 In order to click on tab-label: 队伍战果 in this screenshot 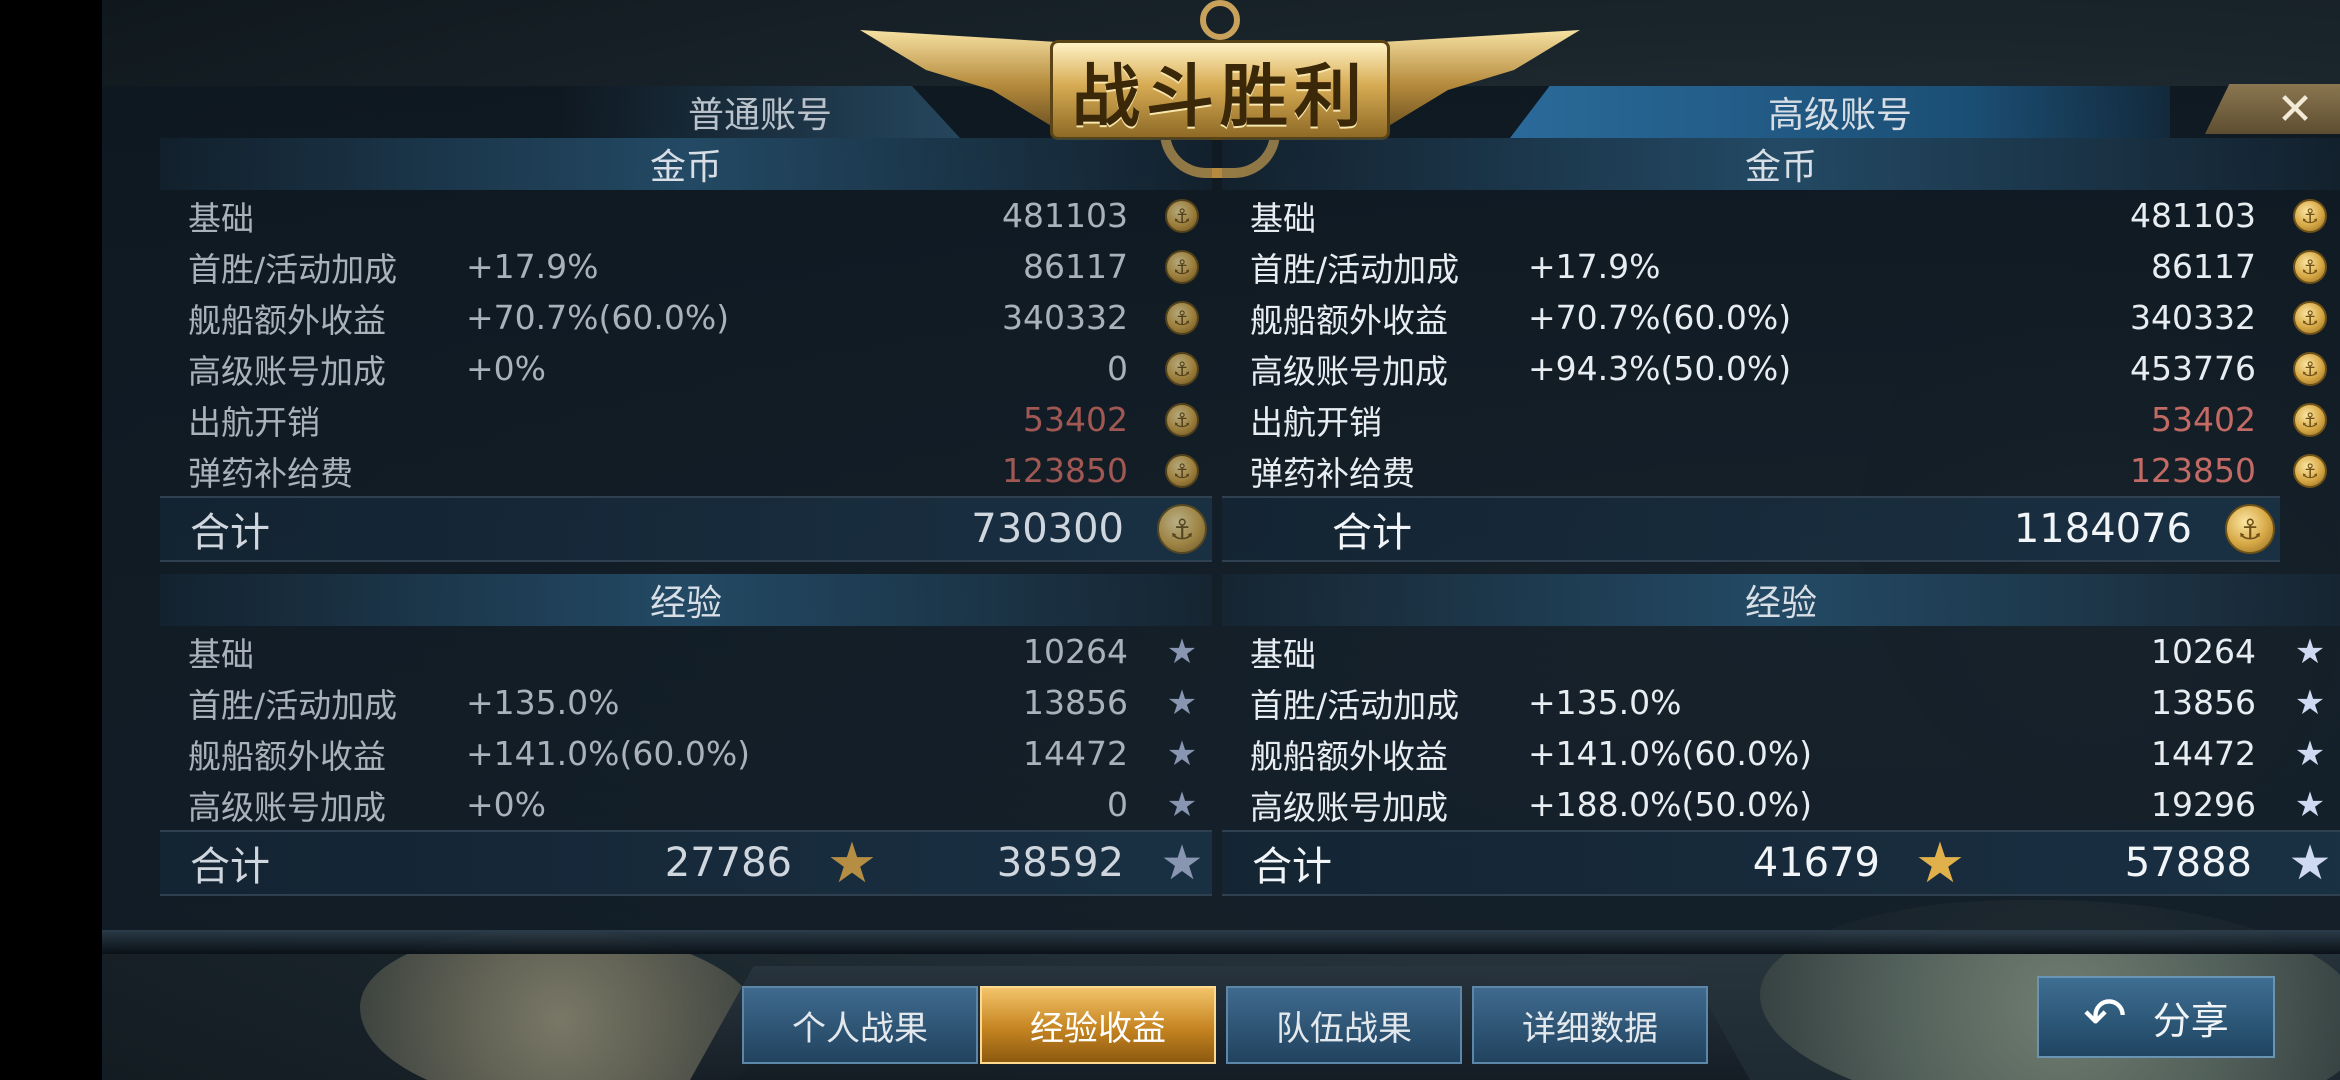, I will do `click(1344, 1028)`.